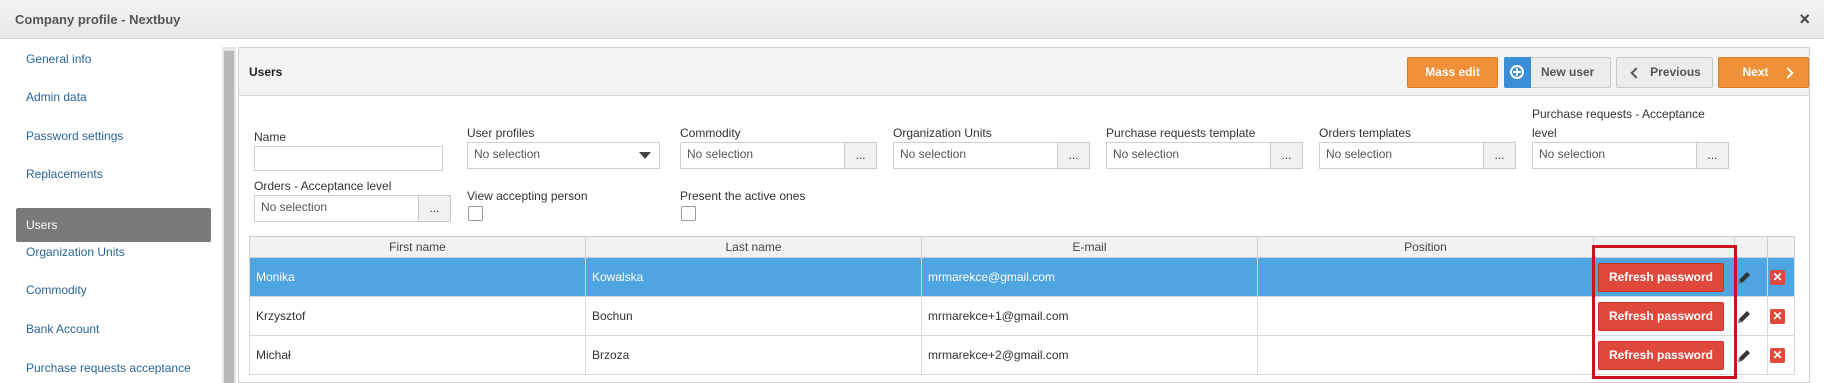  Describe the element at coordinates (710, 133) in the screenshot. I see `commodity-label: Commodity` at that location.